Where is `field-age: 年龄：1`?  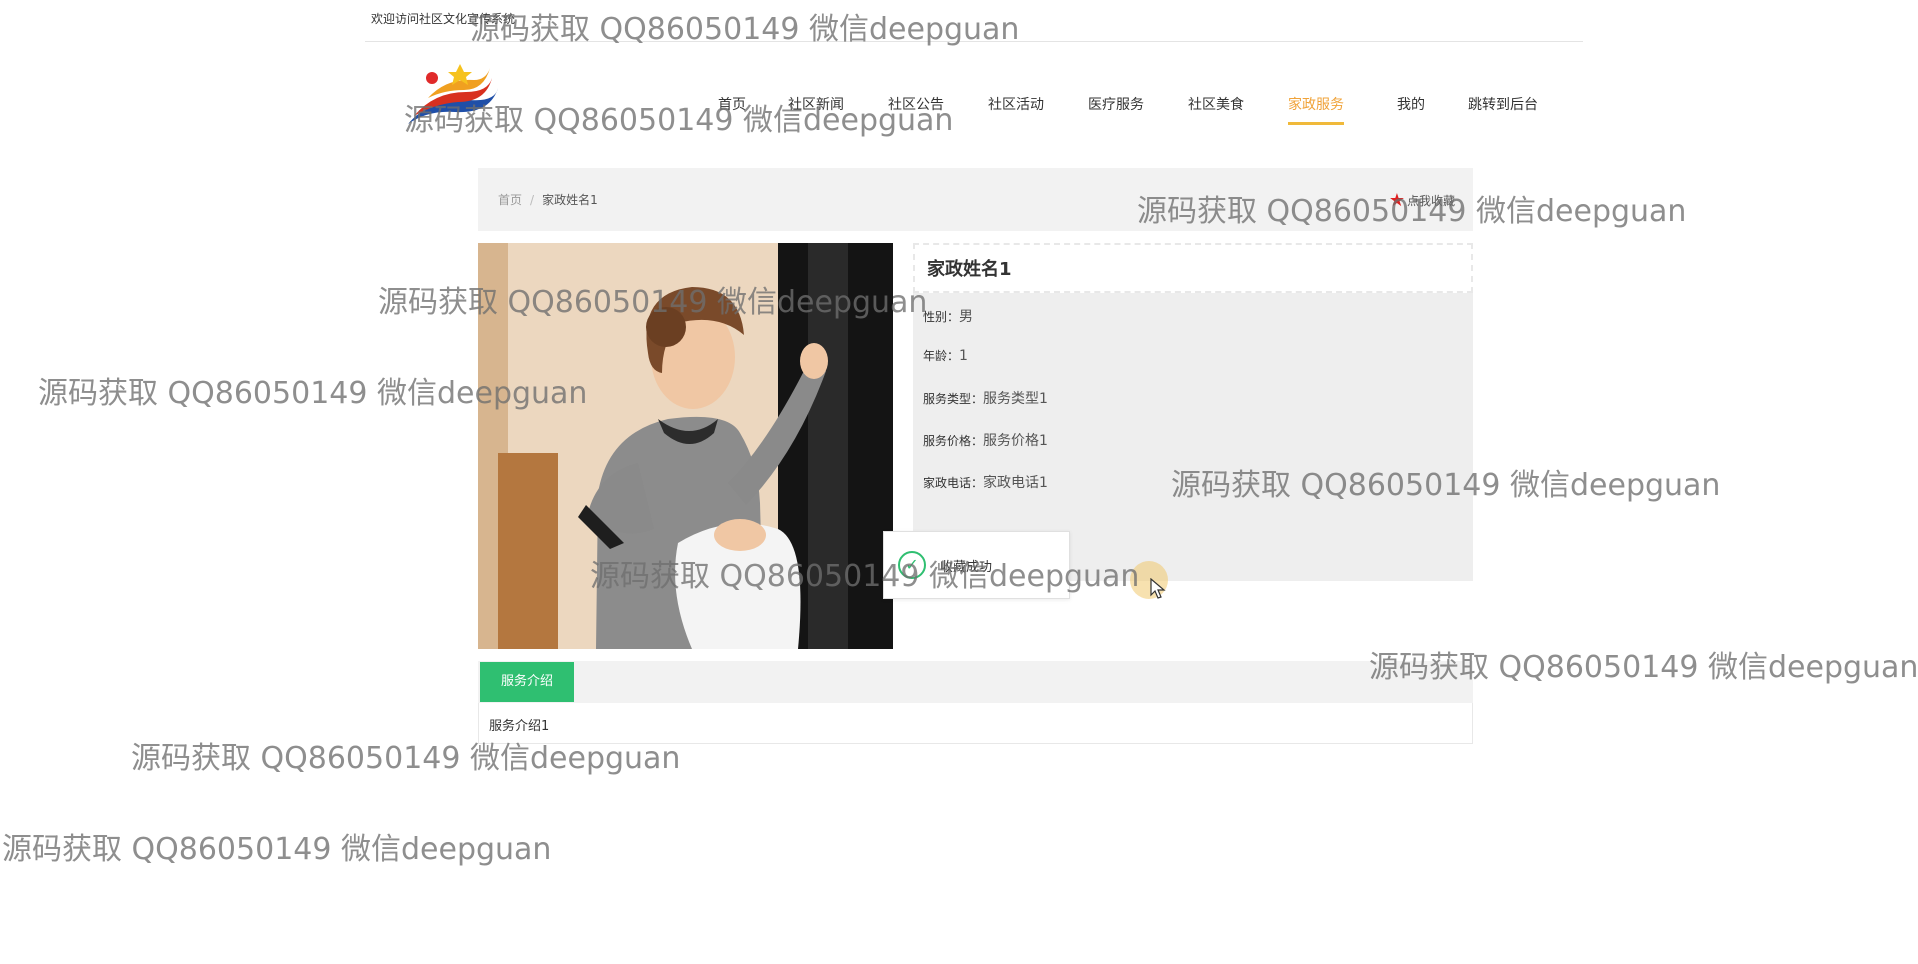 field-age: 年龄：1 is located at coordinates (945, 355).